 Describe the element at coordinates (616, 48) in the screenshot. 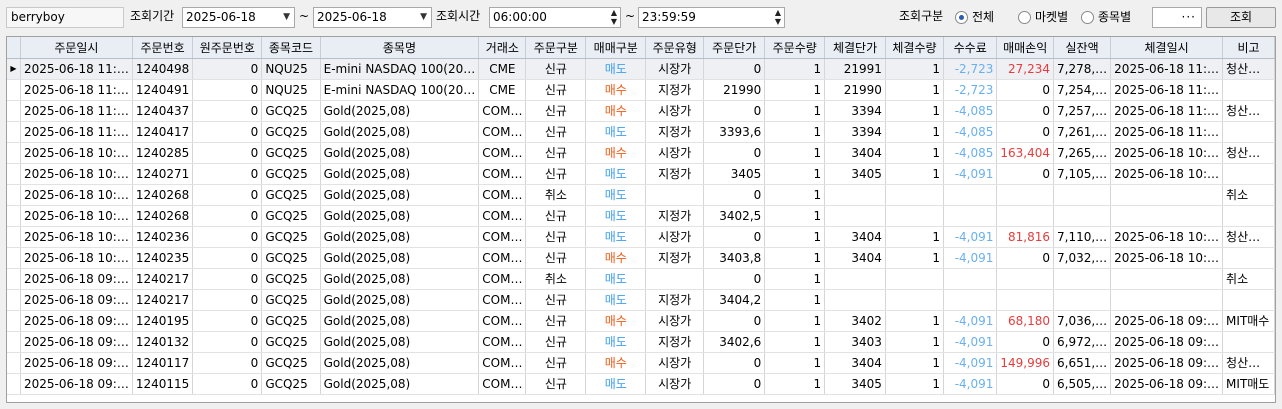

I see `column-header-side: 매매구분` at that location.